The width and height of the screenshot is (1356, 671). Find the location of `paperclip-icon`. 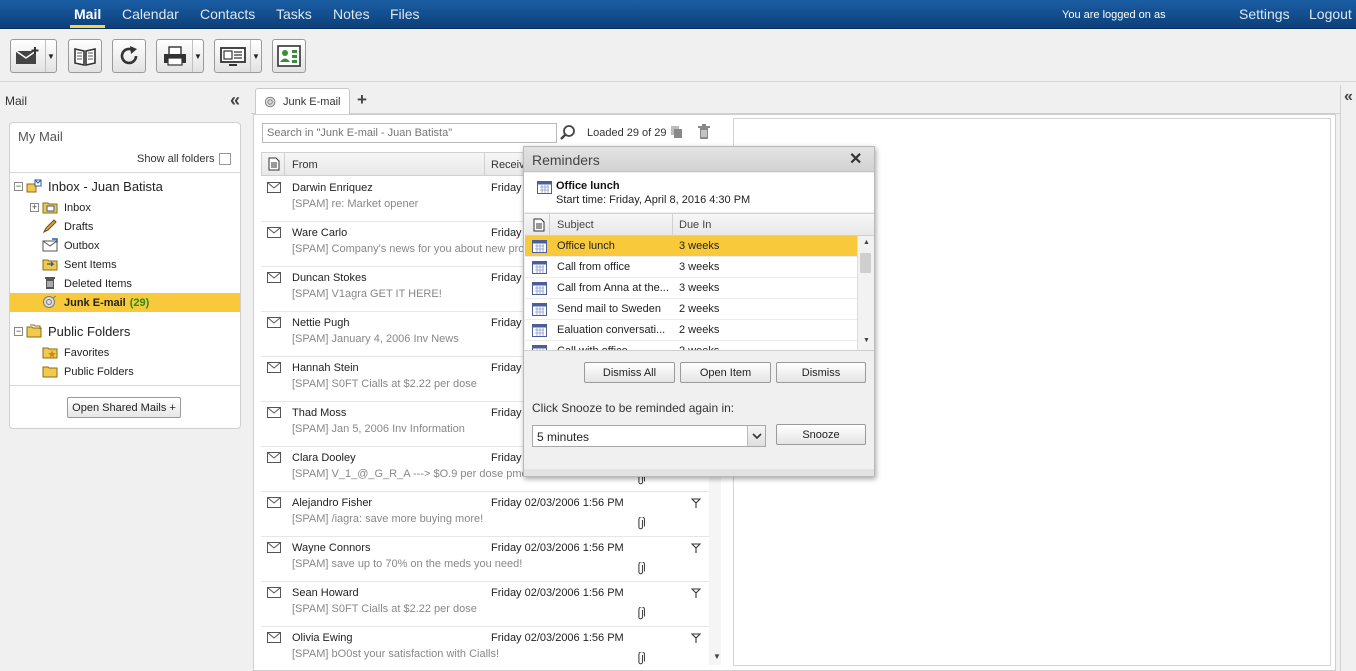

paperclip-icon is located at coordinates (641, 658).